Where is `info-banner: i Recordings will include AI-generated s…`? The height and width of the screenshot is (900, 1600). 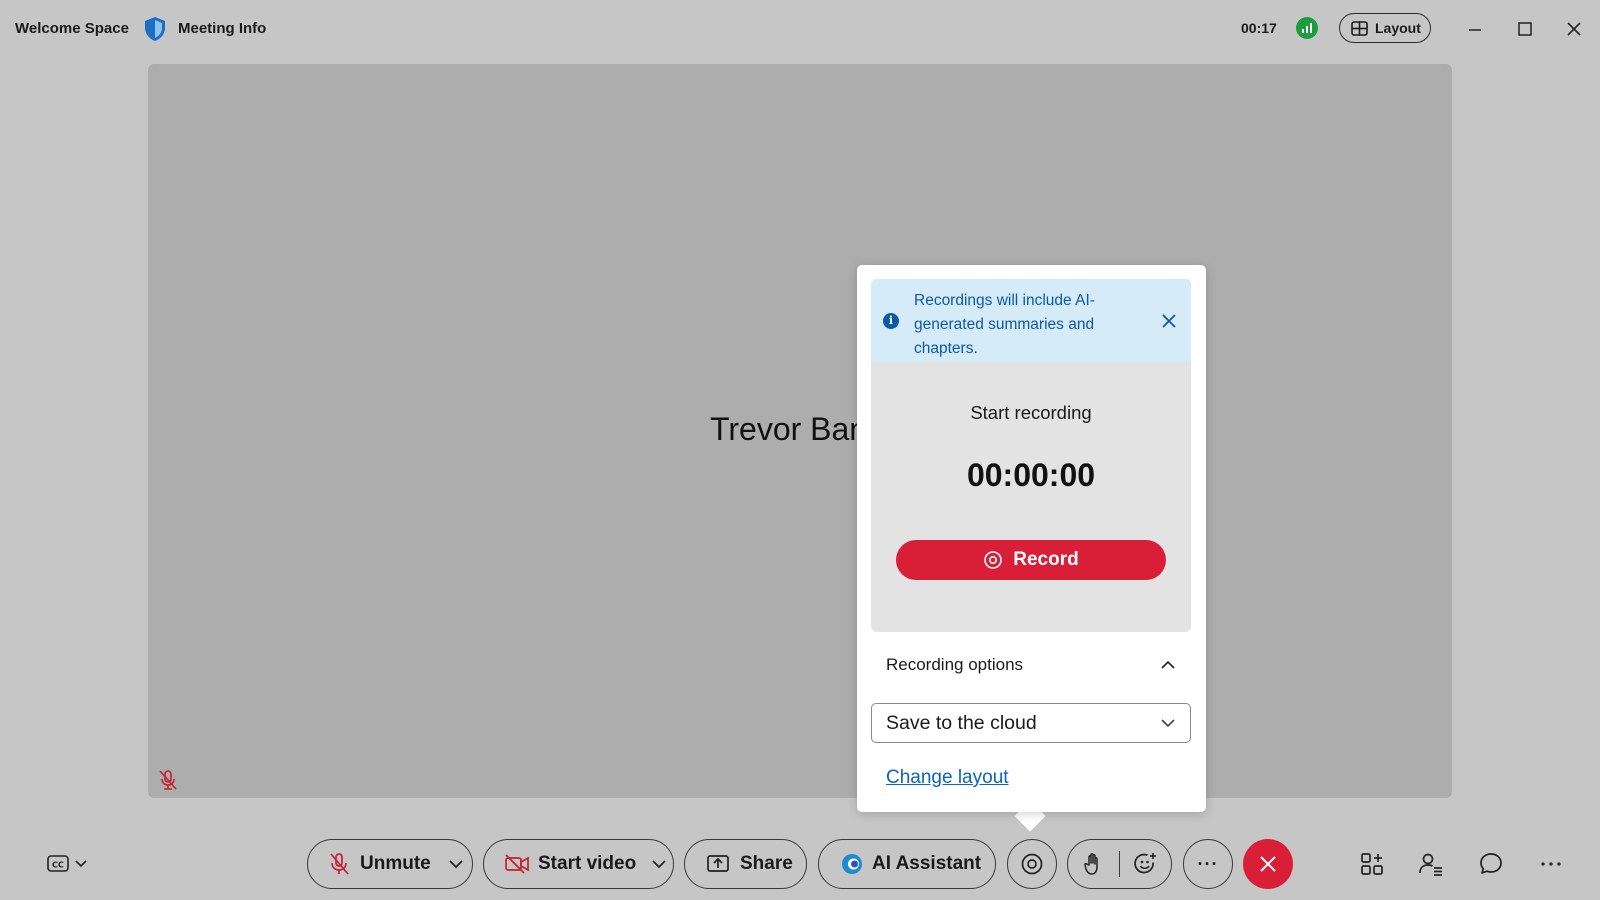
info-banner: i Recordings will include AI-generated s… is located at coordinates (1031, 320).